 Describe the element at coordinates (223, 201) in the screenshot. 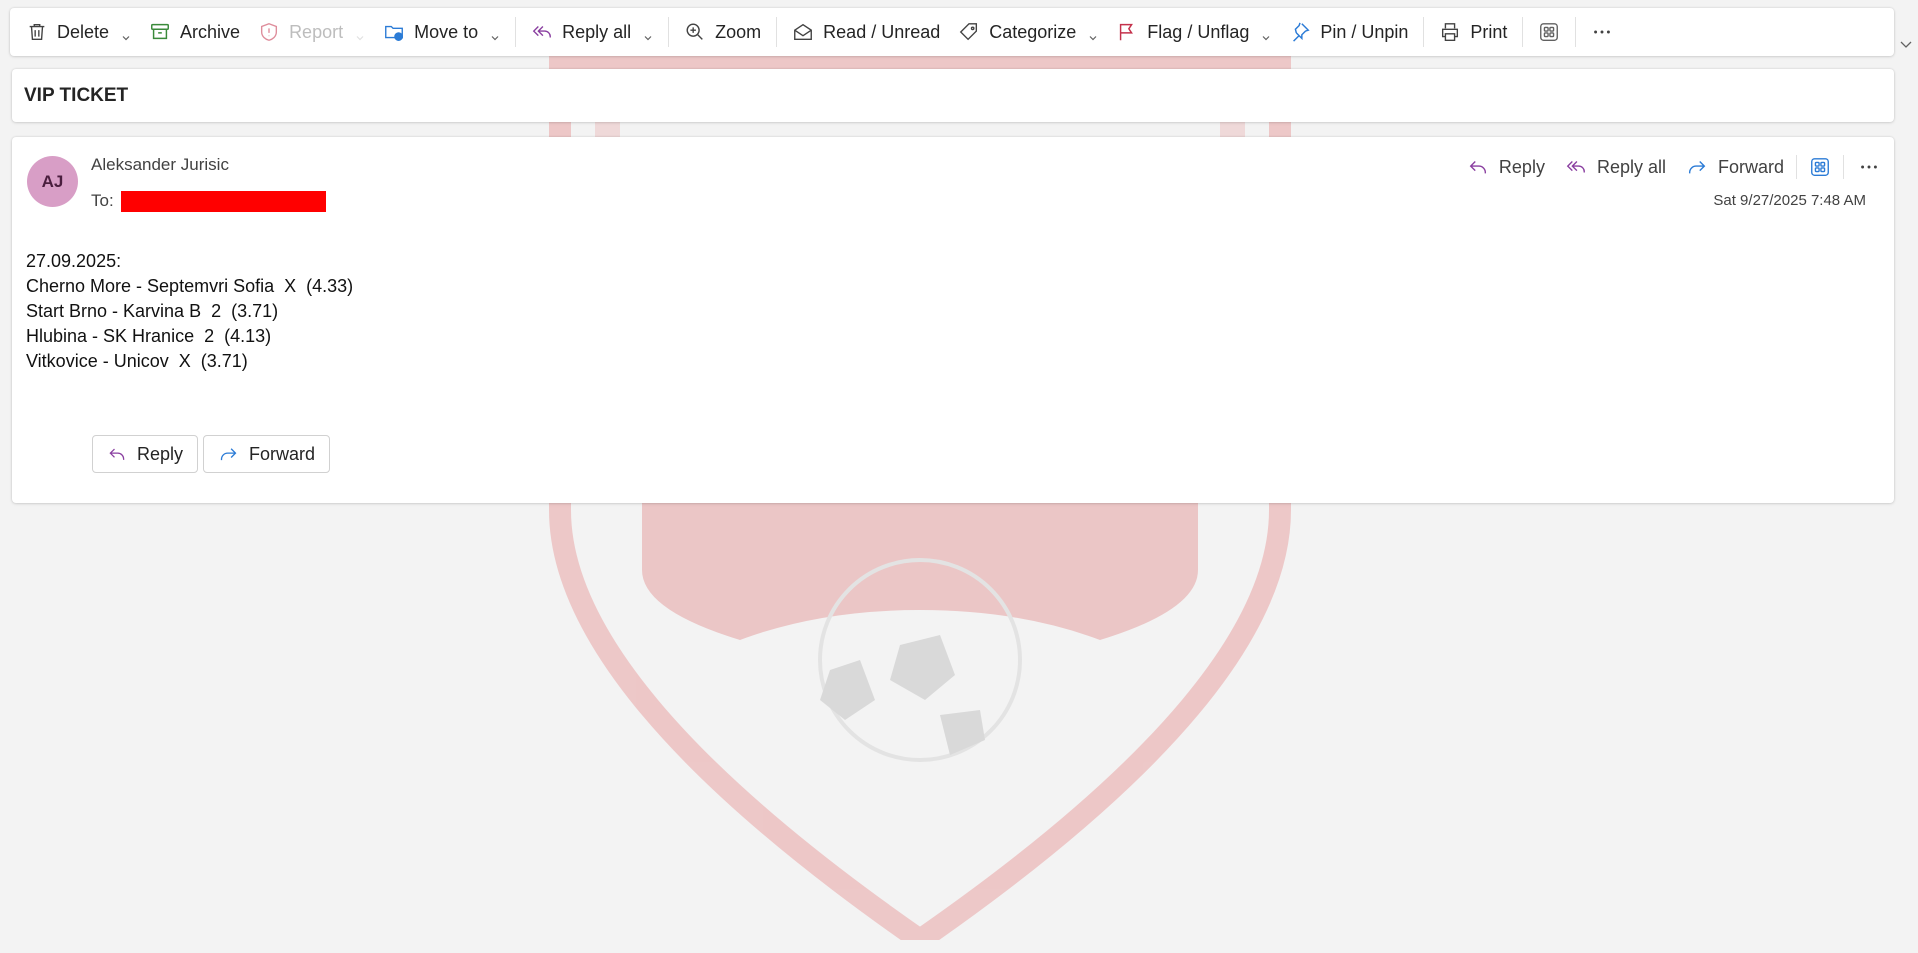

I see `recipient-redaction` at that location.